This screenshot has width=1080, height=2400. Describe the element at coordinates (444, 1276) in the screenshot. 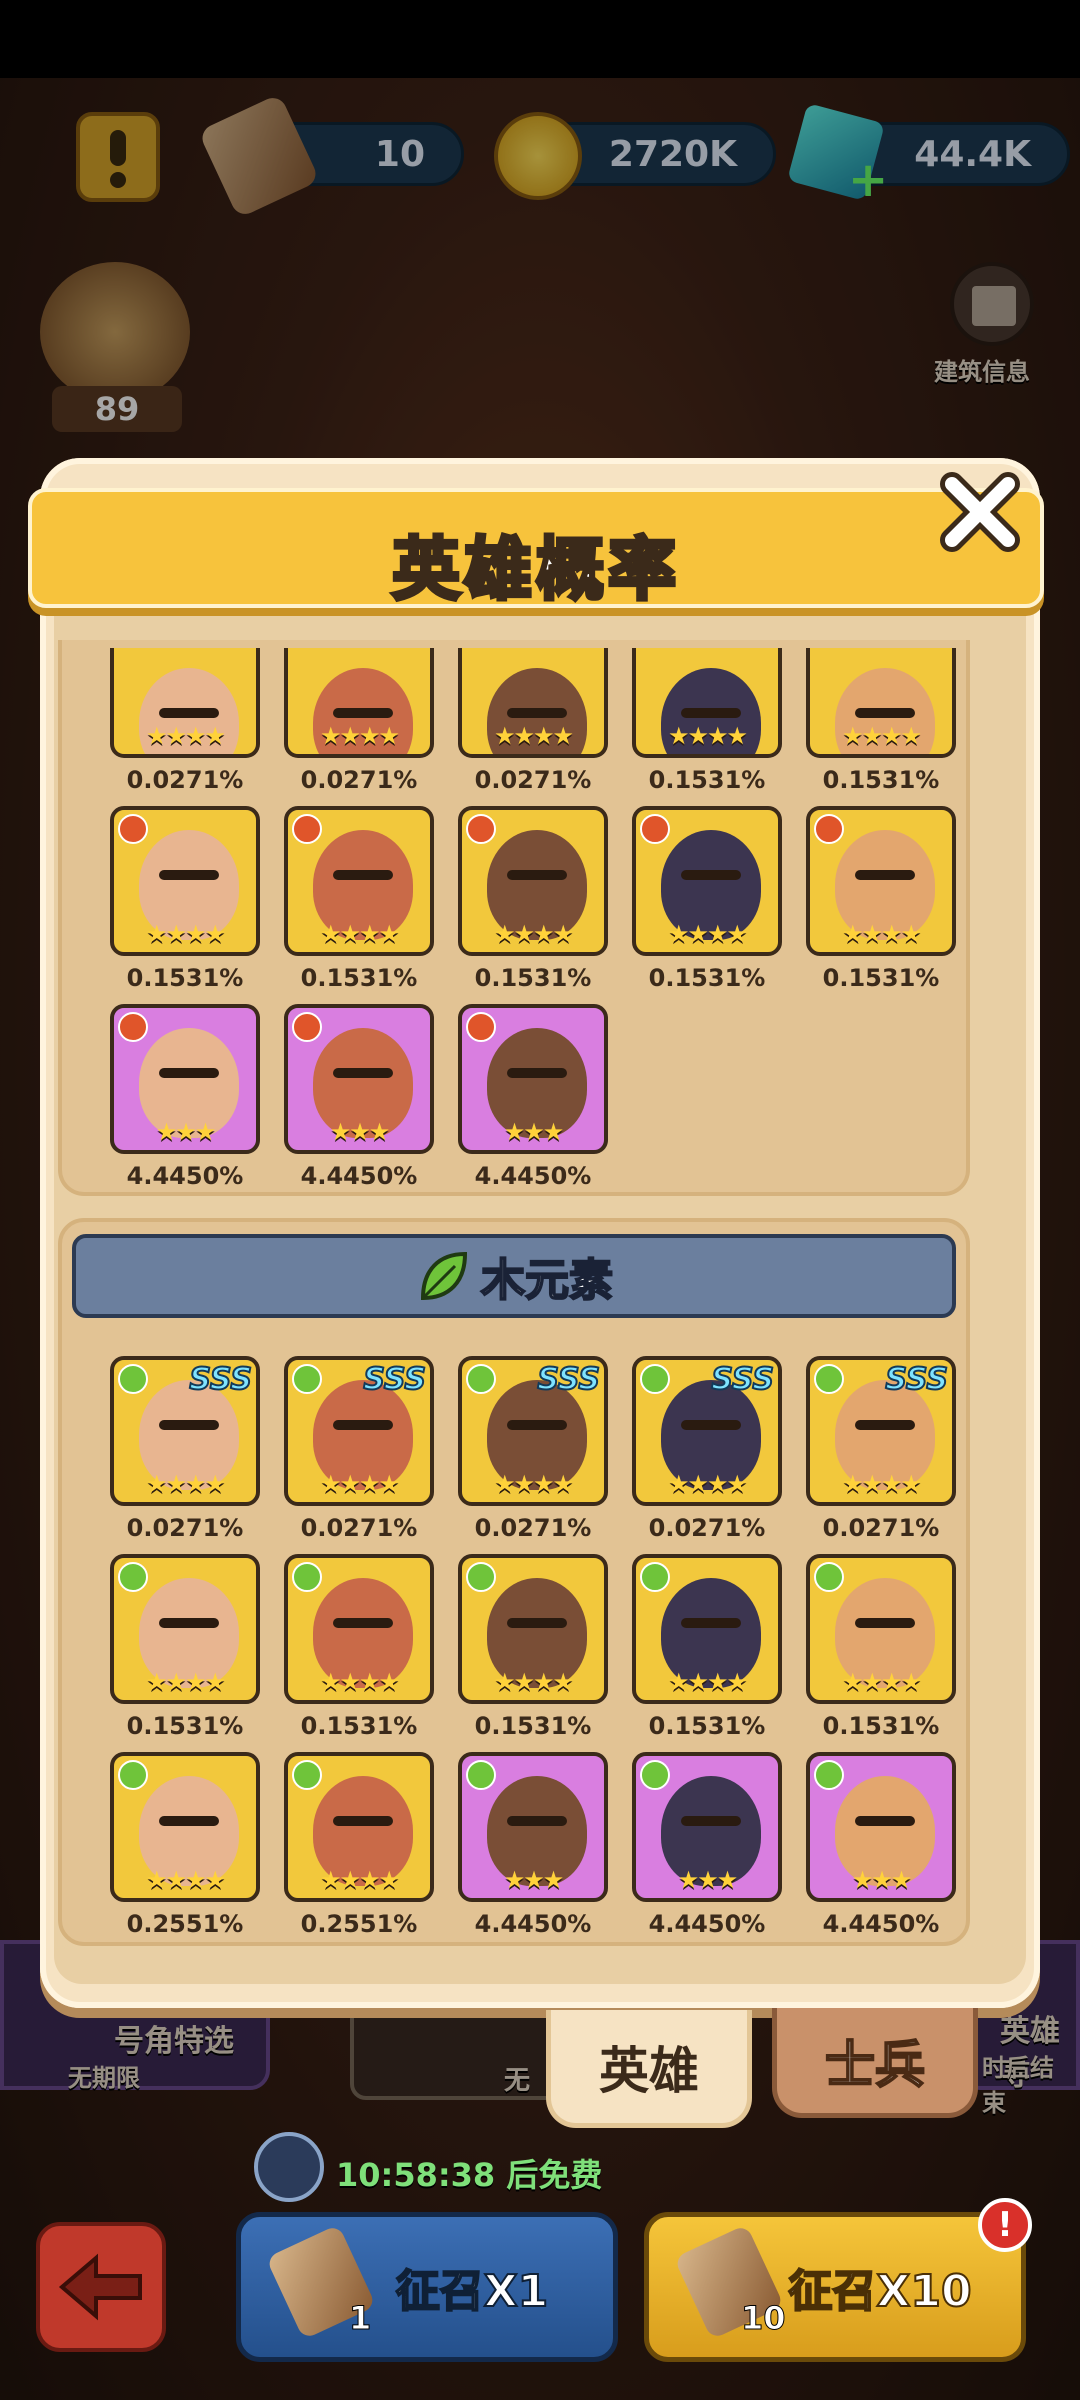

I see `leaf-icon` at that location.